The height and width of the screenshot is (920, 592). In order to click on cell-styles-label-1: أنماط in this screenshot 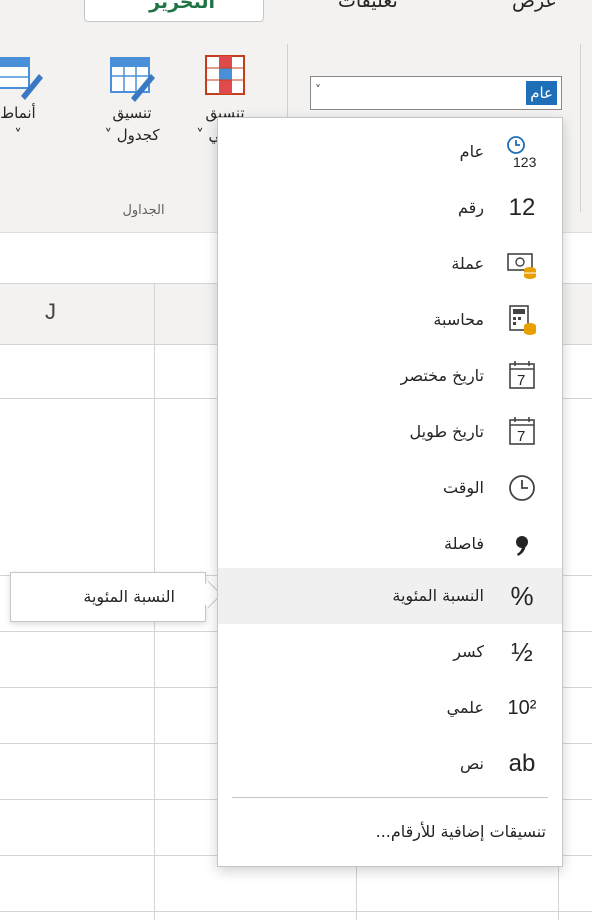, I will do `click(18, 113)`.